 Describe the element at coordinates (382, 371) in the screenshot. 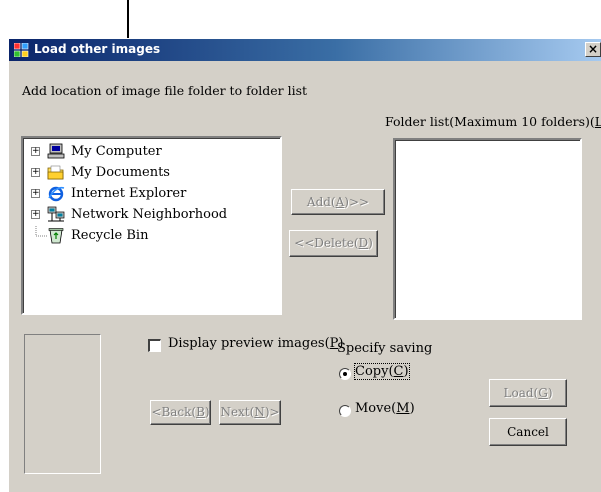

I see `copy-radio-label: Copy(C)` at that location.